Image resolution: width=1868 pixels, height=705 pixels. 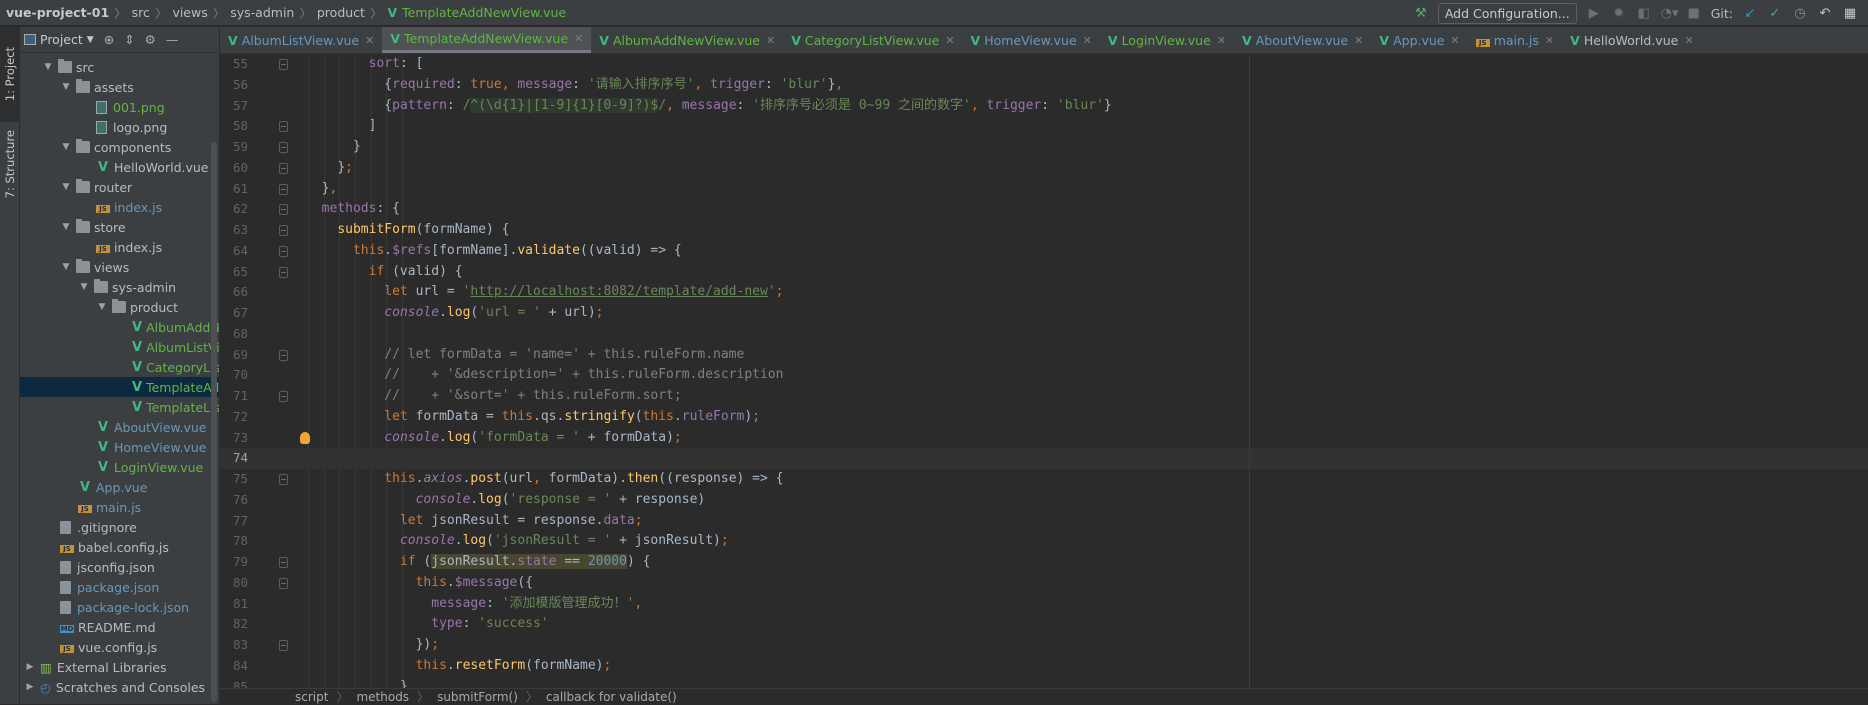 I want to click on tree-item: ▼ sys-admin, so click(x=119, y=287).